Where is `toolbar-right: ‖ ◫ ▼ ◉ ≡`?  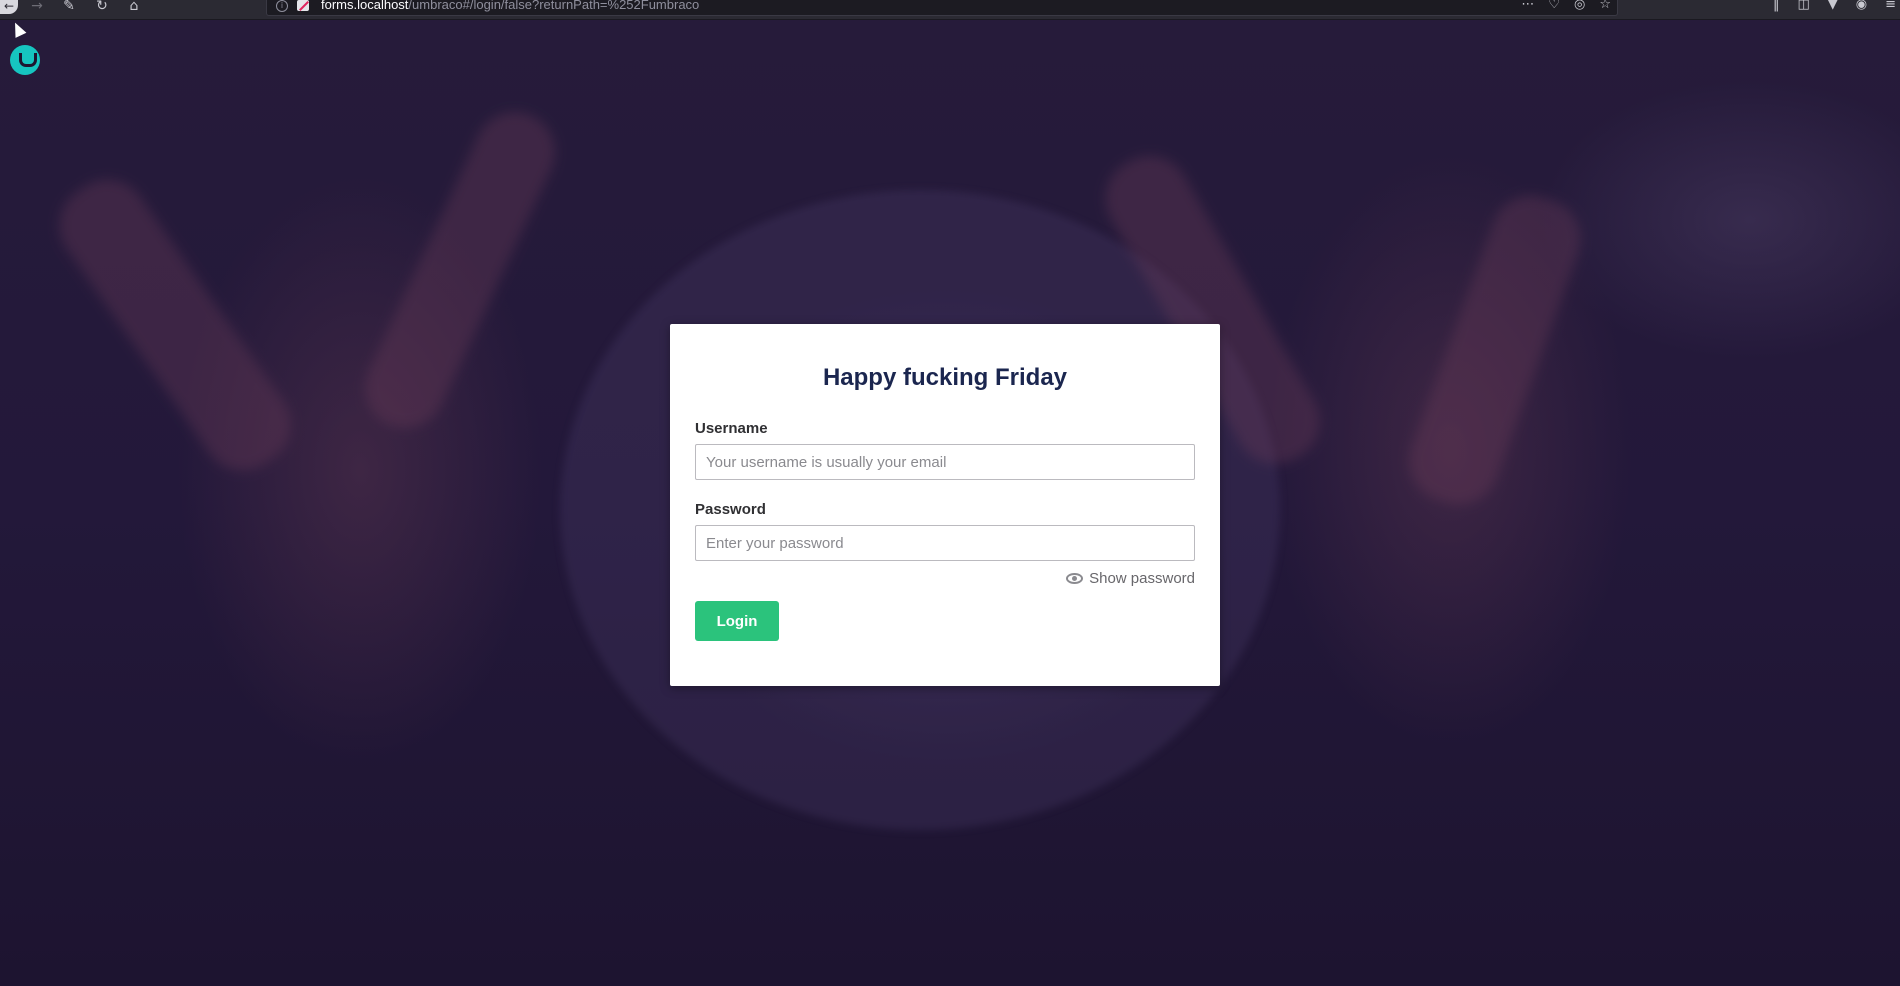 toolbar-right: ‖ ◫ ▼ ◉ ≡ is located at coordinates (1834, 7).